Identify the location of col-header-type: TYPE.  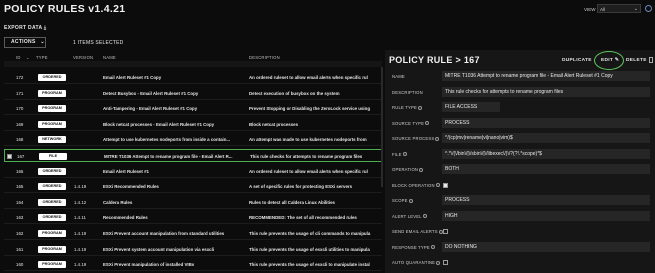
(42, 57).